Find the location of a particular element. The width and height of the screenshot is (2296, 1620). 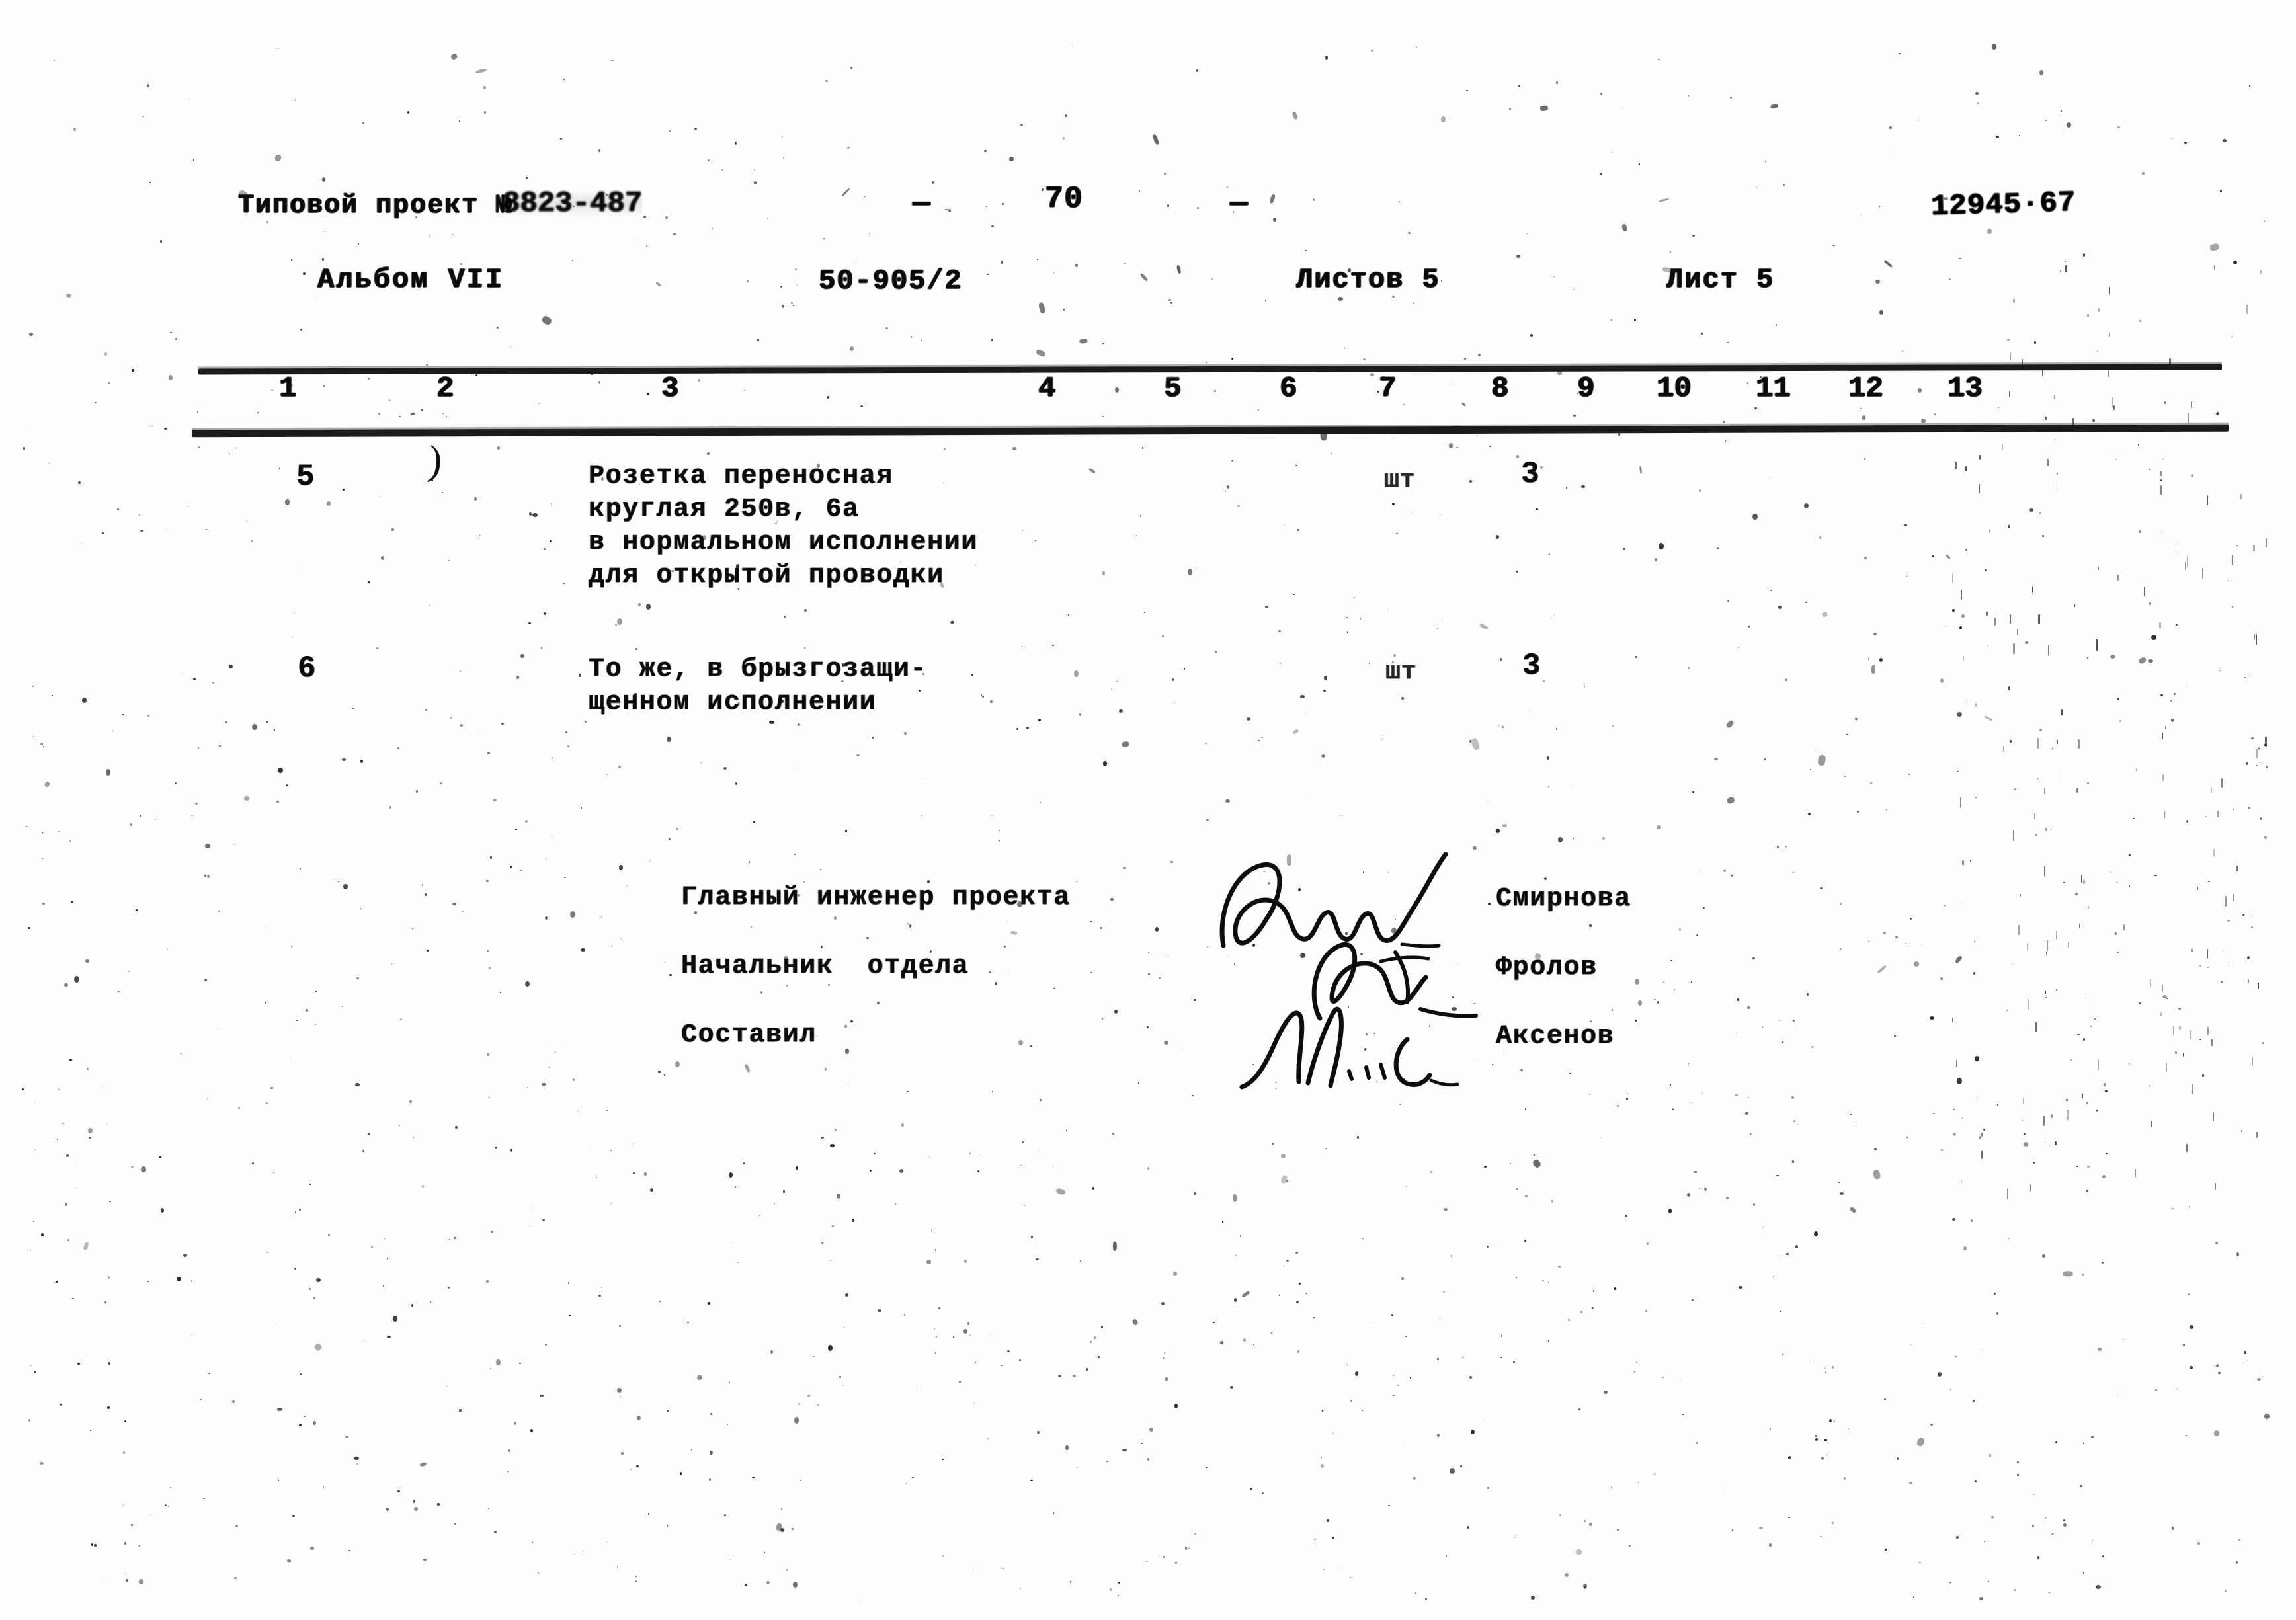

document-code: 50-905/2 is located at coordinates (891, 281).